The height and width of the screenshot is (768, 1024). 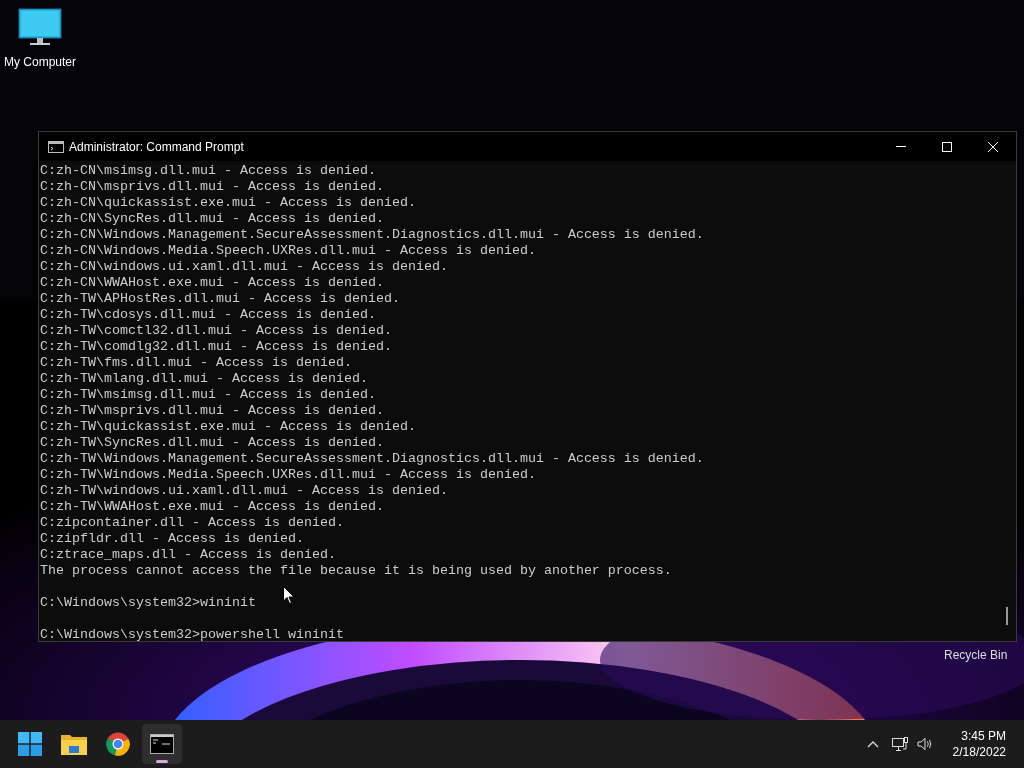 I want to click on console-line: C:zipfldr.dll - Access is denied., so click(x=172, y=539).